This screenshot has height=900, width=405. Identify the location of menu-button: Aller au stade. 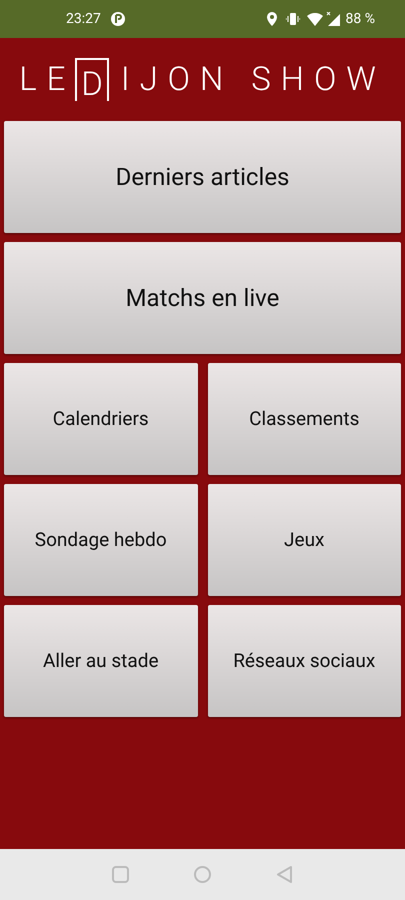
(101, 661).